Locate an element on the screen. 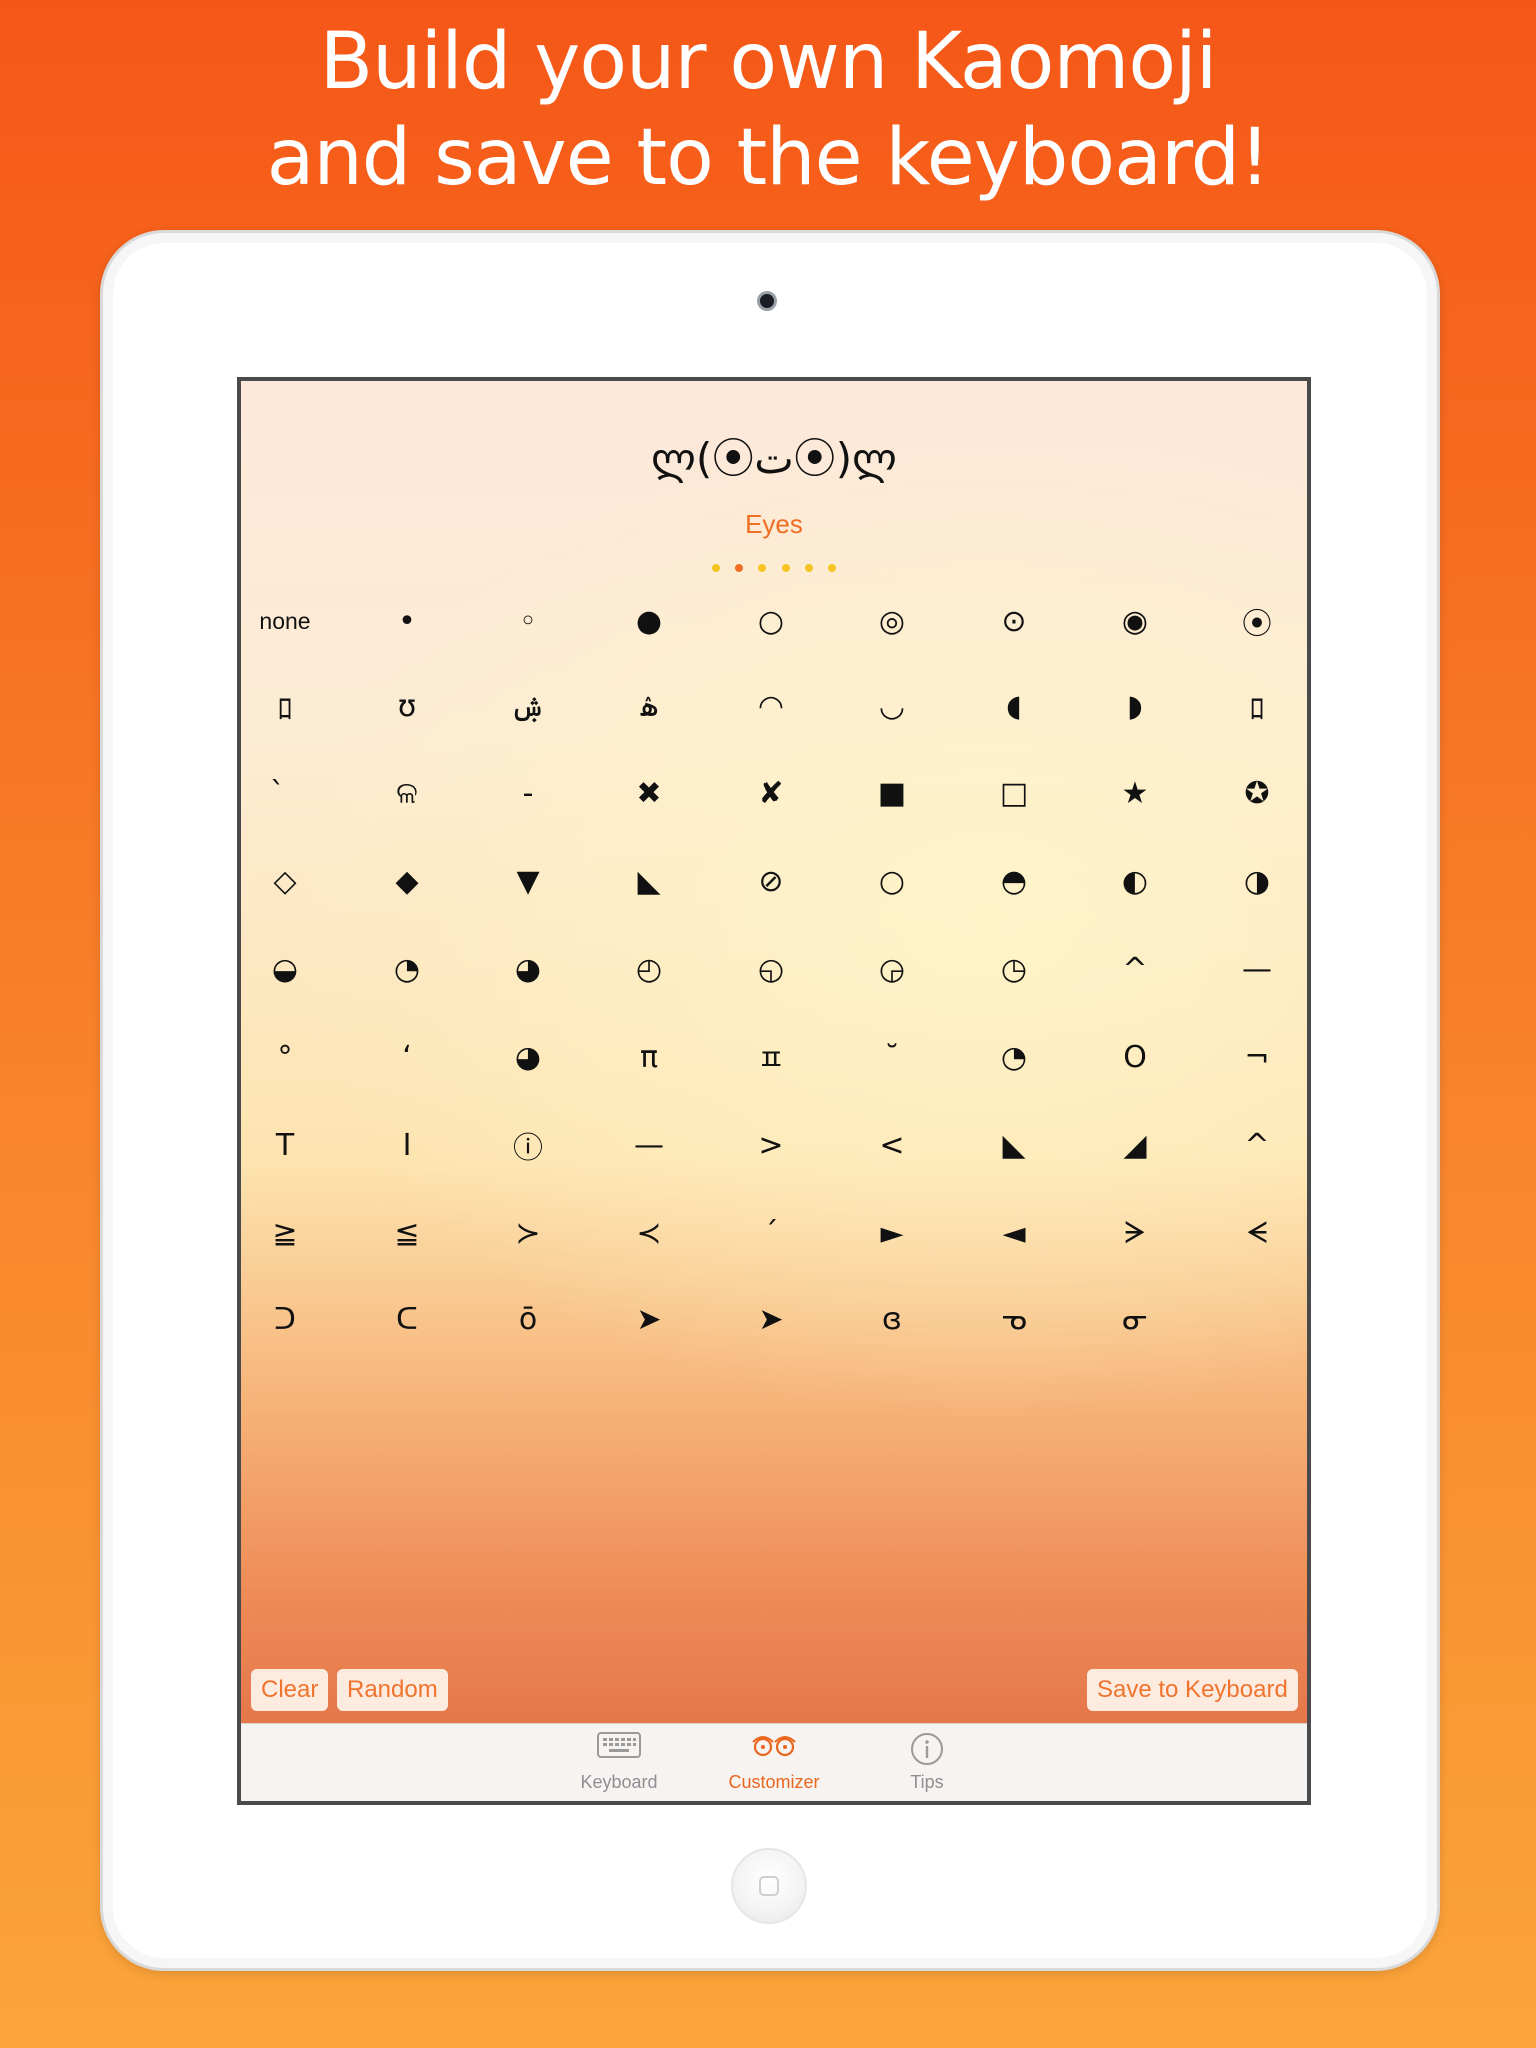 This screenshot has width=1536, height=2048. eye-symbol-option: ✖ is located at coordinates (649, 793).